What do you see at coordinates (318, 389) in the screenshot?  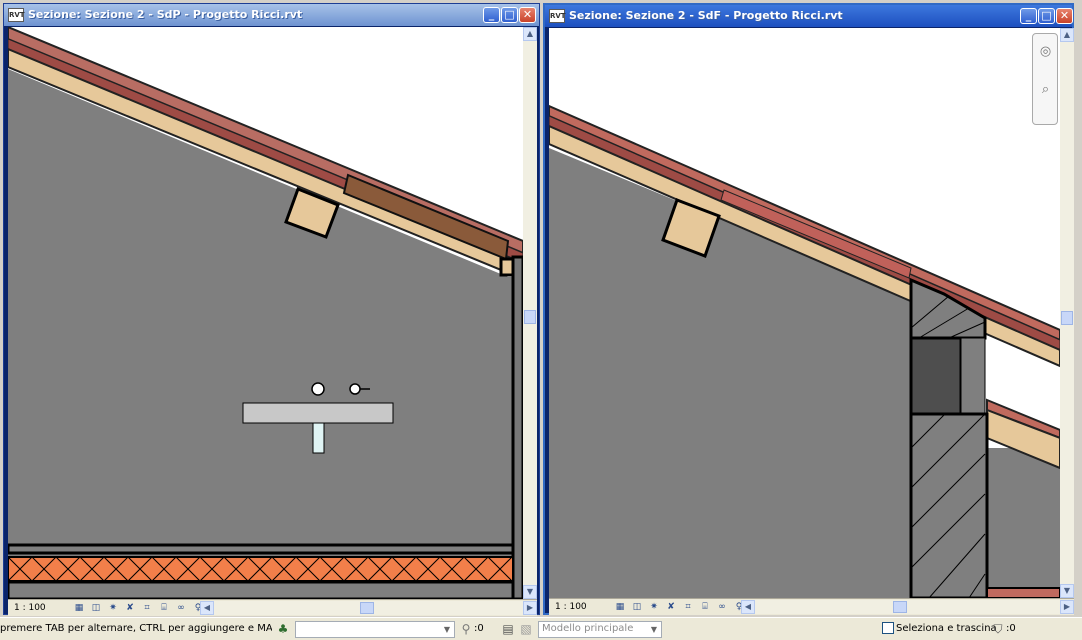 I see `rotate-control-icon` at bounding box center [318, 389].